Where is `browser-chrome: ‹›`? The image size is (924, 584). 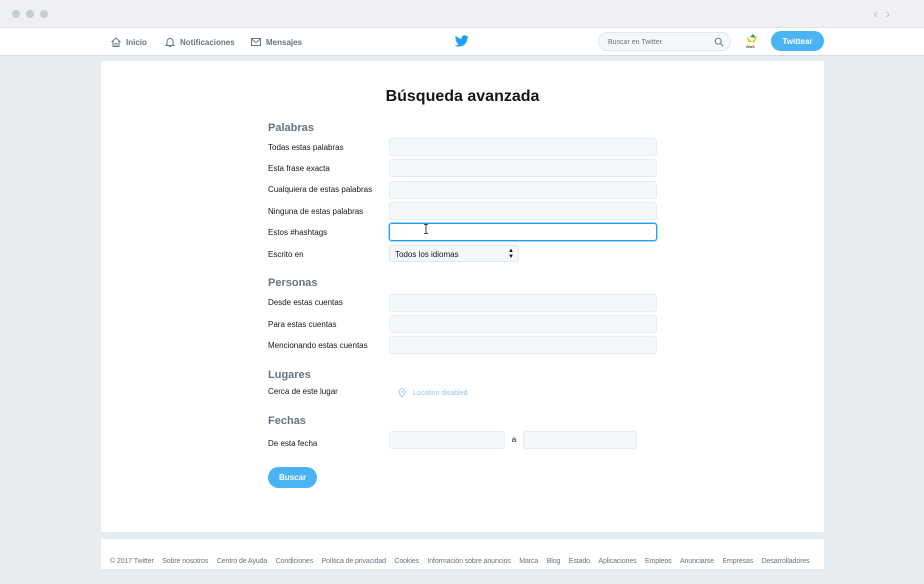
browser-chrome: ‹› is located at coordinates (462, 14).